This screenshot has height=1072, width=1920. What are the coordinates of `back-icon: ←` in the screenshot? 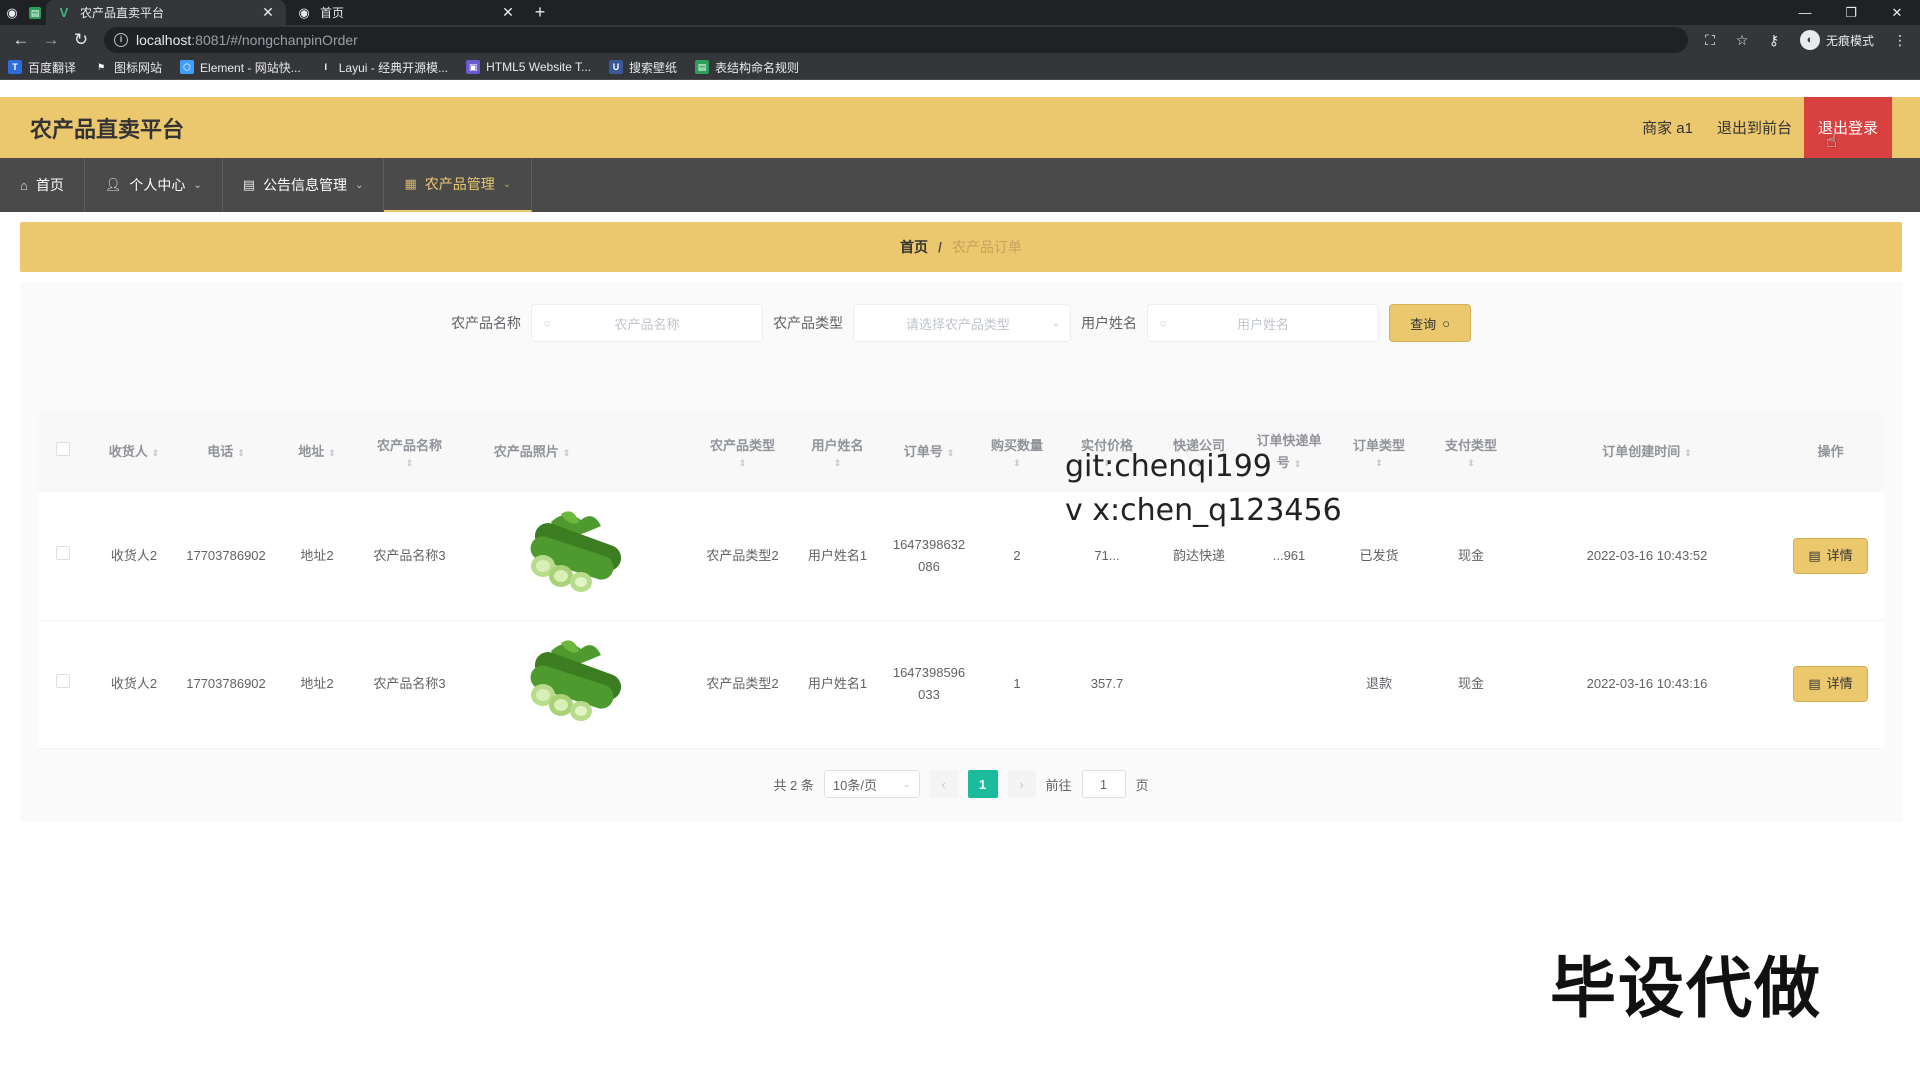 It's located at (21, 40).